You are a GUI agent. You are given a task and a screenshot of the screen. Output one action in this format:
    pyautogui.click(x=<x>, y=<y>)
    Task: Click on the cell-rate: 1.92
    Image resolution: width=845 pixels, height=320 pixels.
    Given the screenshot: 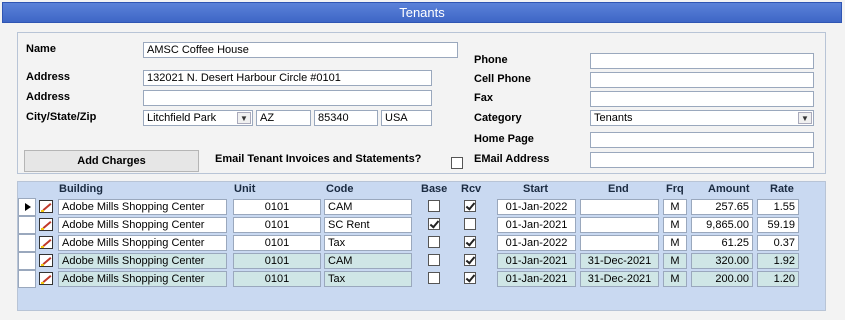 What is the action you would take?
    pyautogui.click(x=778, y=261)
    